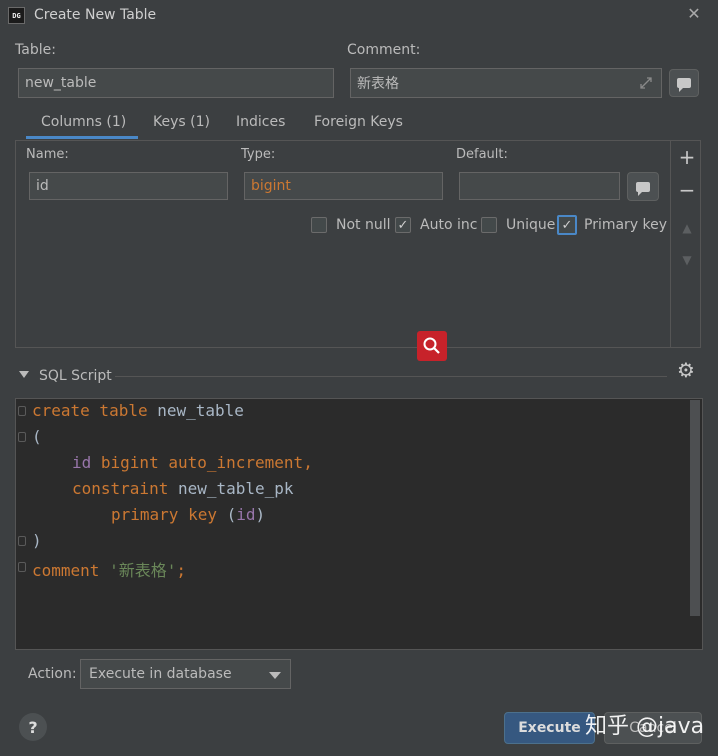 The width and height of the screenshot is (718, 756). What do you see at coordinates (90, 410) in the screenshot?
I see `sql-keyword: create table` at bounding box center [90, 410].